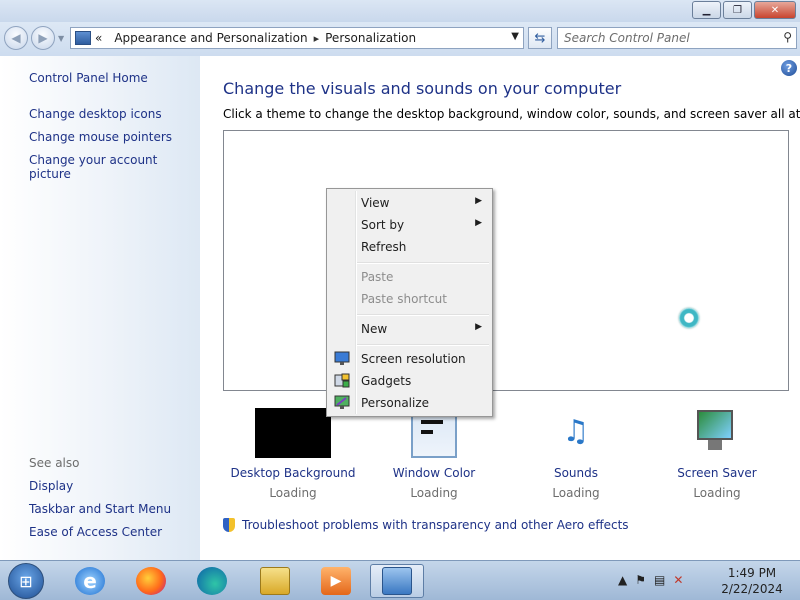  What do you see at coordinates (229, 525) in the screenshot?
I see `shield-icon` at bounding box center [229, 525].